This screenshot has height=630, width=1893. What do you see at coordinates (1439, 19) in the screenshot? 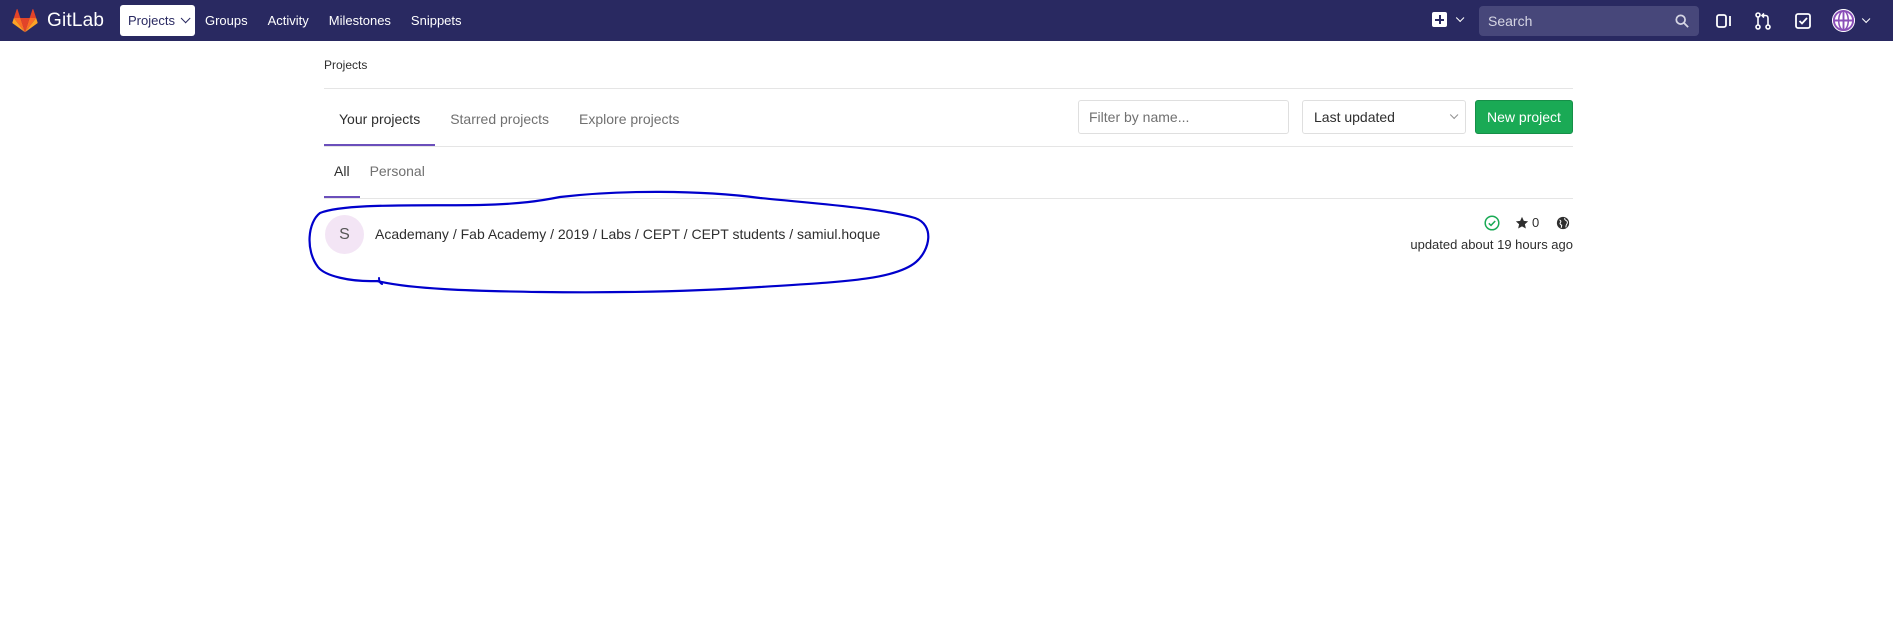
I see `plus-square-icon` at bounding box center [1439, 19].